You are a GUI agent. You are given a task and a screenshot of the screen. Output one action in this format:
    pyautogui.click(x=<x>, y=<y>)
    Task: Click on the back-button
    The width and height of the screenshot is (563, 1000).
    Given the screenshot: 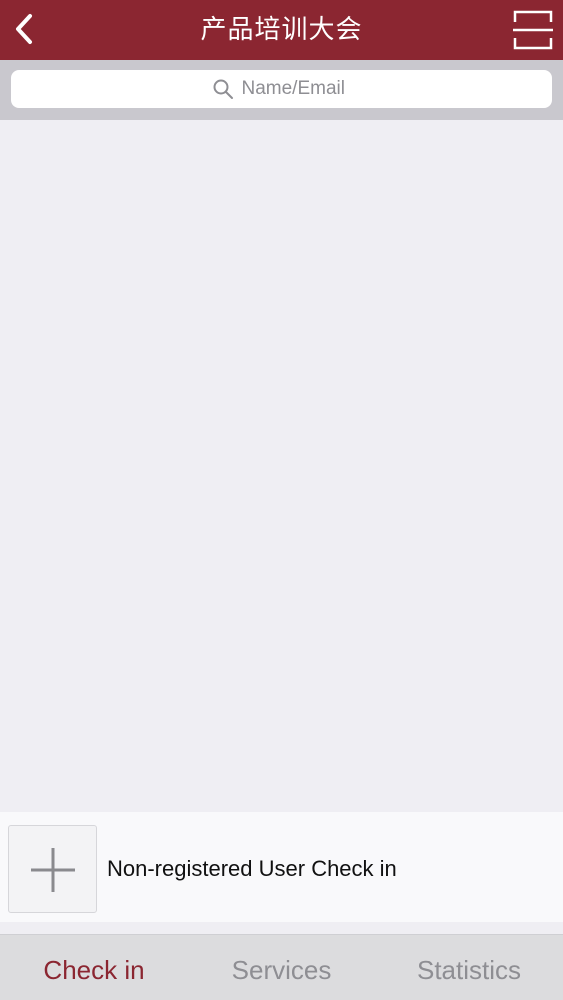 What is the action you would take?
    pyautogui.click(x=25, y=30)
    